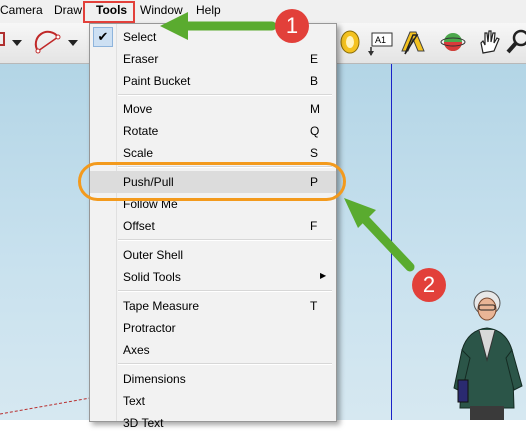 The width and height of the screenshot is (526, 434). Describe the element at coordinates (218, 26) in the screenshot. I see `arrow-1-icon` at that location.